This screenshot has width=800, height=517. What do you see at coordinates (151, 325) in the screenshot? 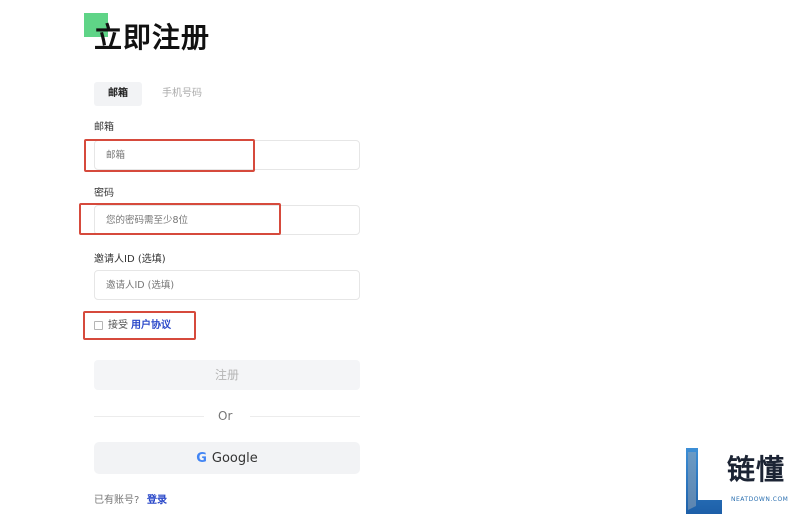
I see `user-agreement-link: 用户协议` at bounding box center [151, 325].